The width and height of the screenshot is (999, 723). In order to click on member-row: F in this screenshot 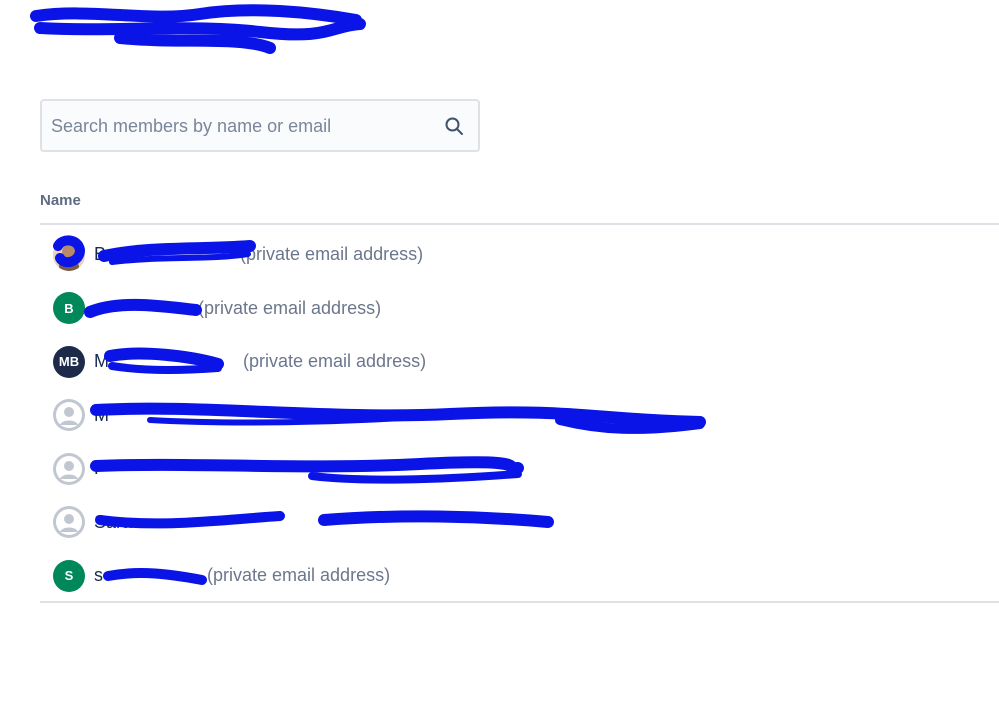, I will do `click(519, 469)`.